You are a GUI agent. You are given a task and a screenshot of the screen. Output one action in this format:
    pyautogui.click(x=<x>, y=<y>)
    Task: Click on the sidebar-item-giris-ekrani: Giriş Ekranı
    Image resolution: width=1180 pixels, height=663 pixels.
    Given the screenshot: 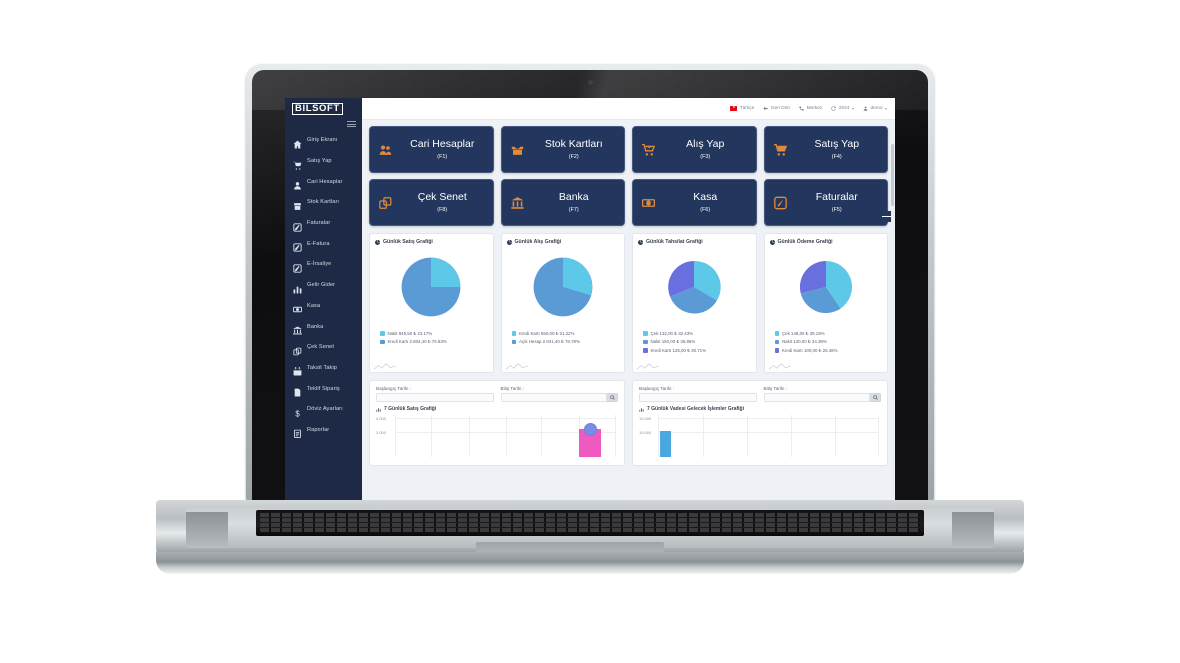 What is the action you would take?
    pyautogui.click(x=323, y=140)
    